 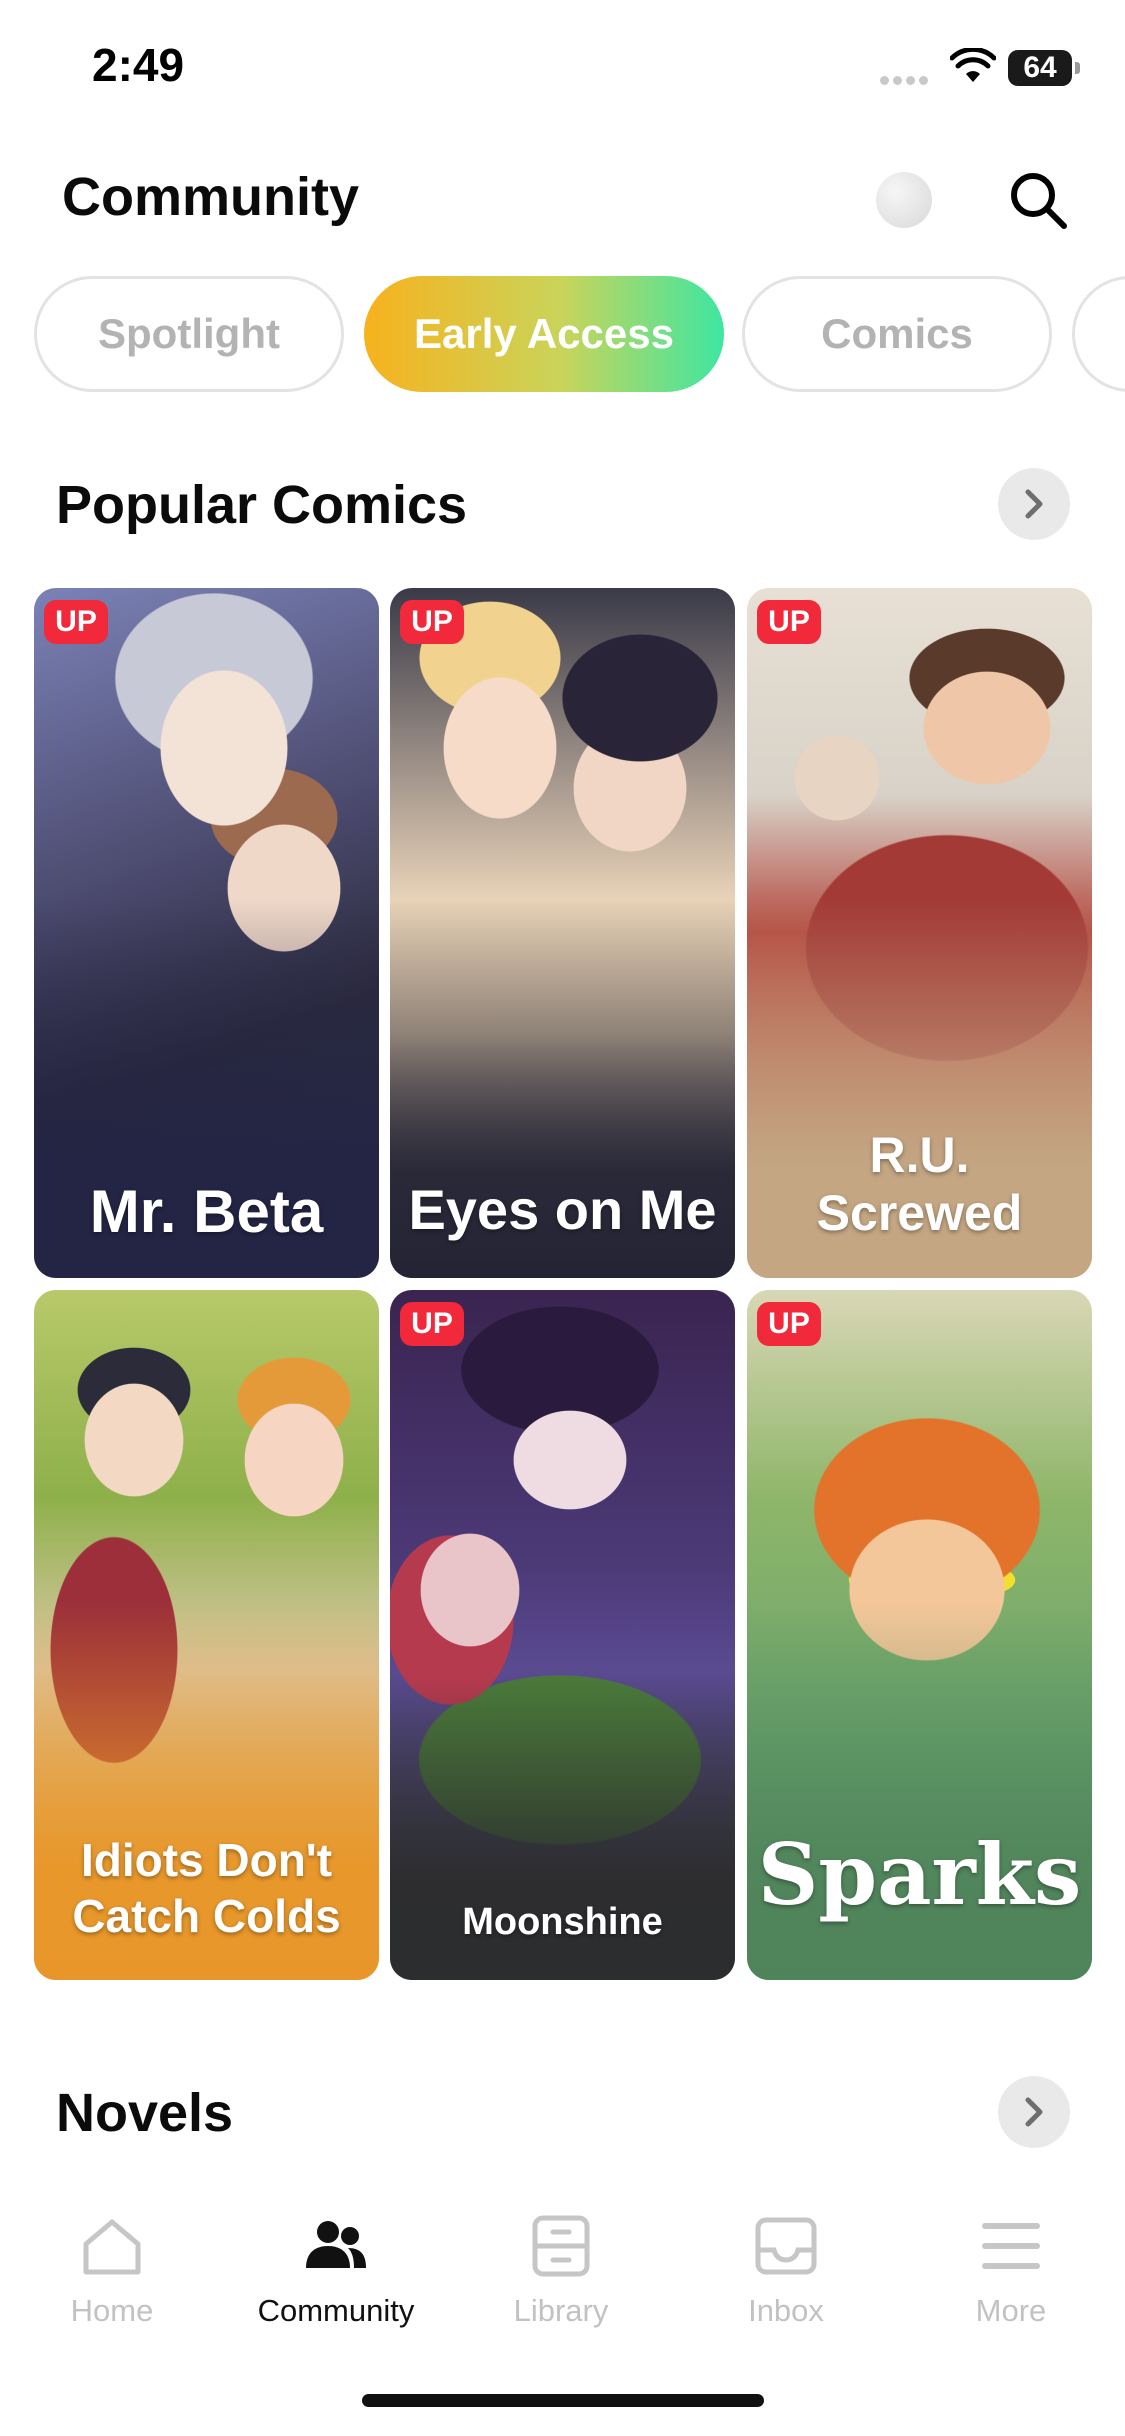 I want to click on comic-card-sparks: UP Sparks, so click(x=919, y=1635).